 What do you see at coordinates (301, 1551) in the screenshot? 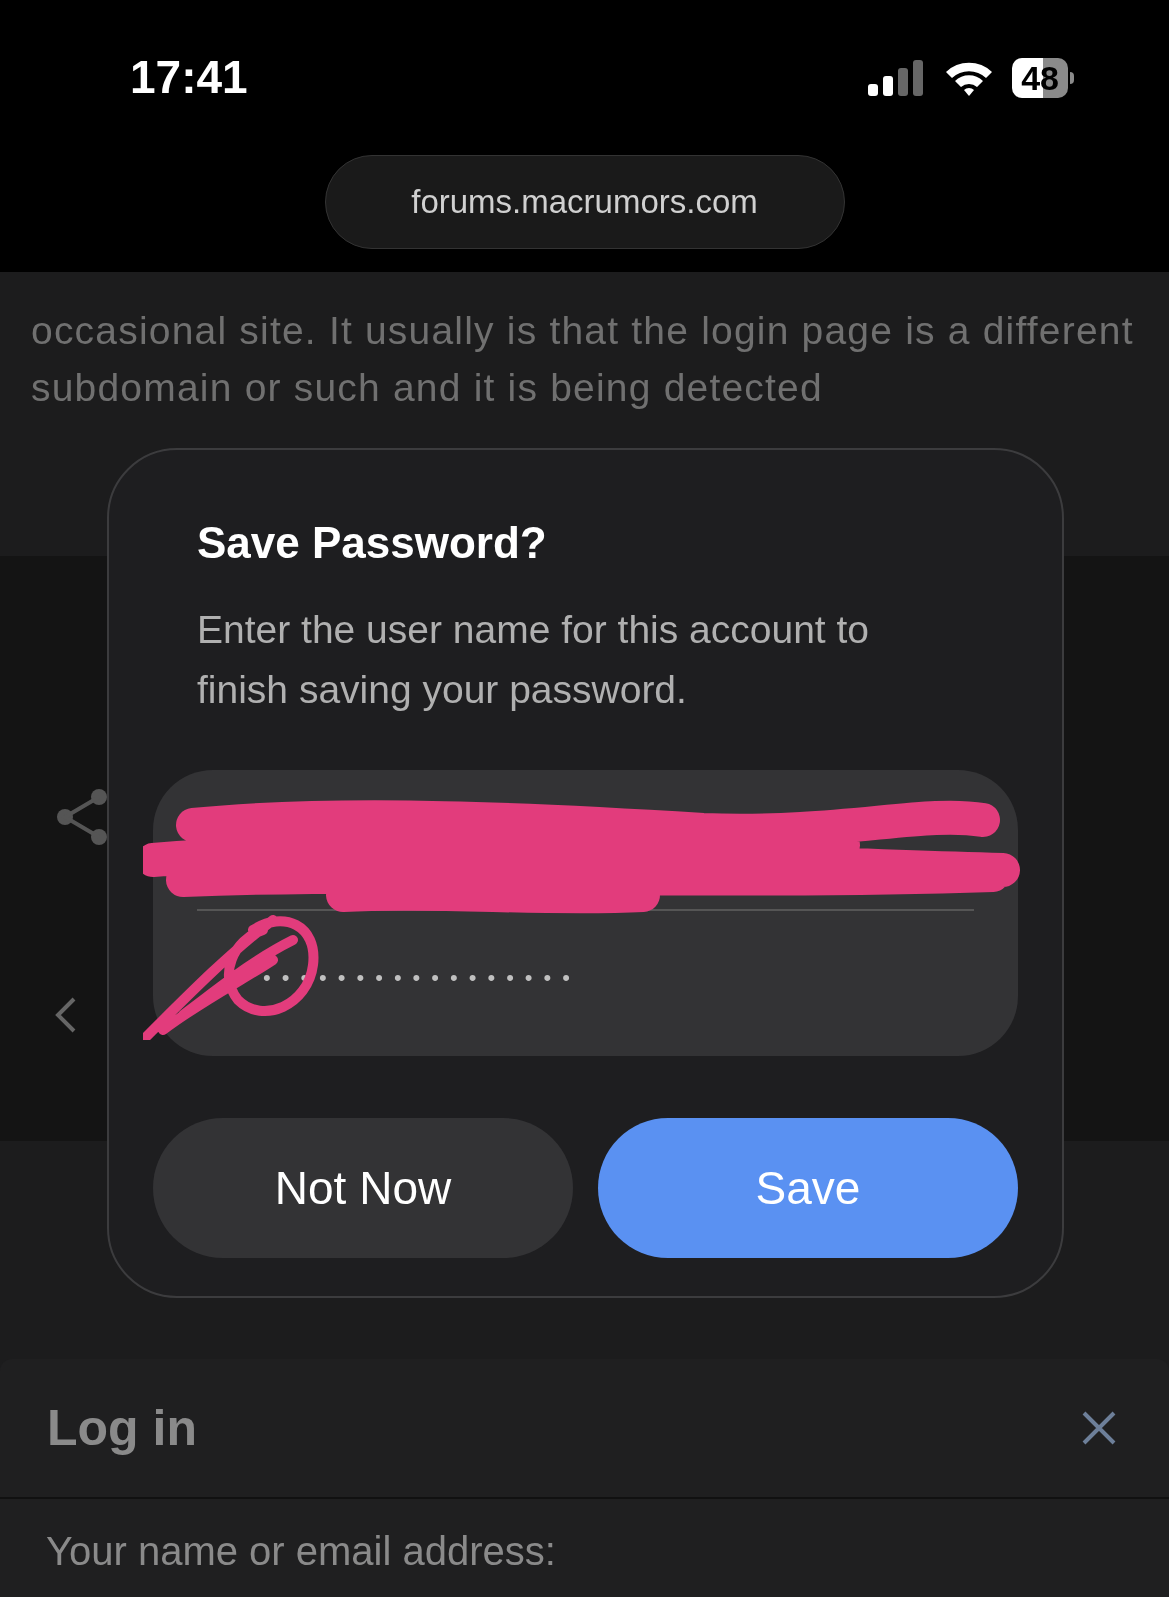
I see `field-label: Your name or email address:` at bounding box center [301, 1551].